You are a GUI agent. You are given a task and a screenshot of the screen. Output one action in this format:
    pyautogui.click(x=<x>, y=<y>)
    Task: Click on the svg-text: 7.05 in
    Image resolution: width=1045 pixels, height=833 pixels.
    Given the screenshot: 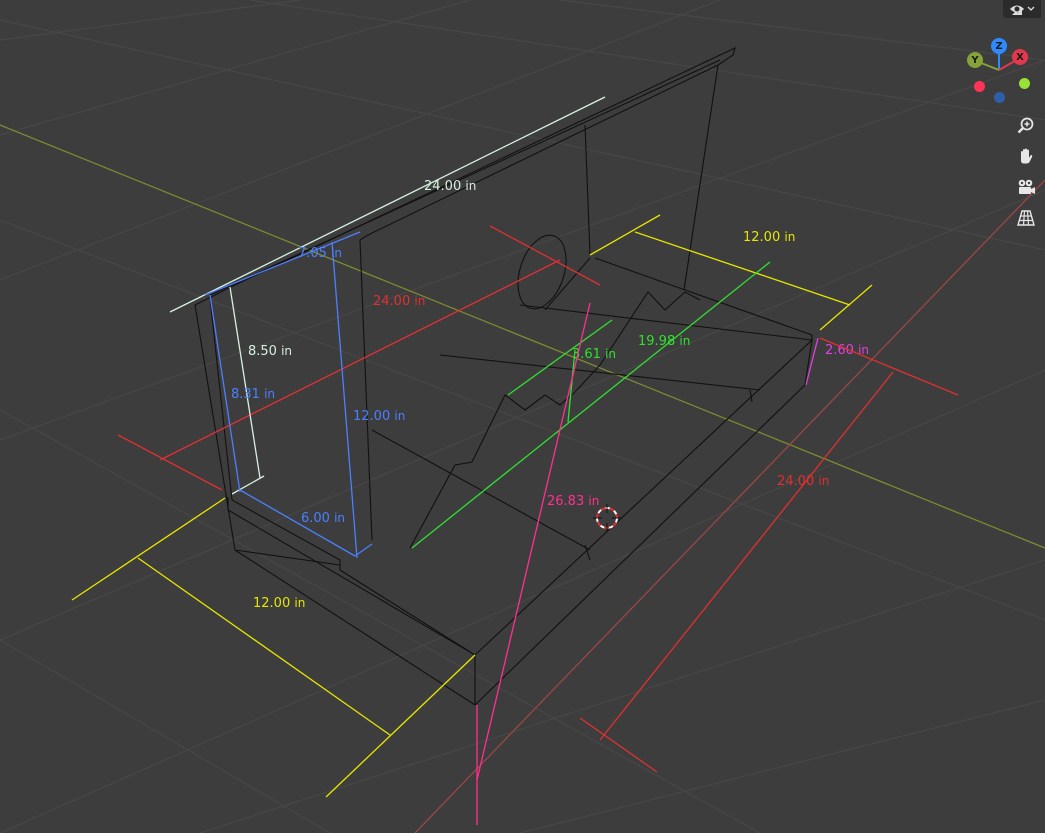 What is the action you would take?
    pyautogui.click(x=320, y=253)
    